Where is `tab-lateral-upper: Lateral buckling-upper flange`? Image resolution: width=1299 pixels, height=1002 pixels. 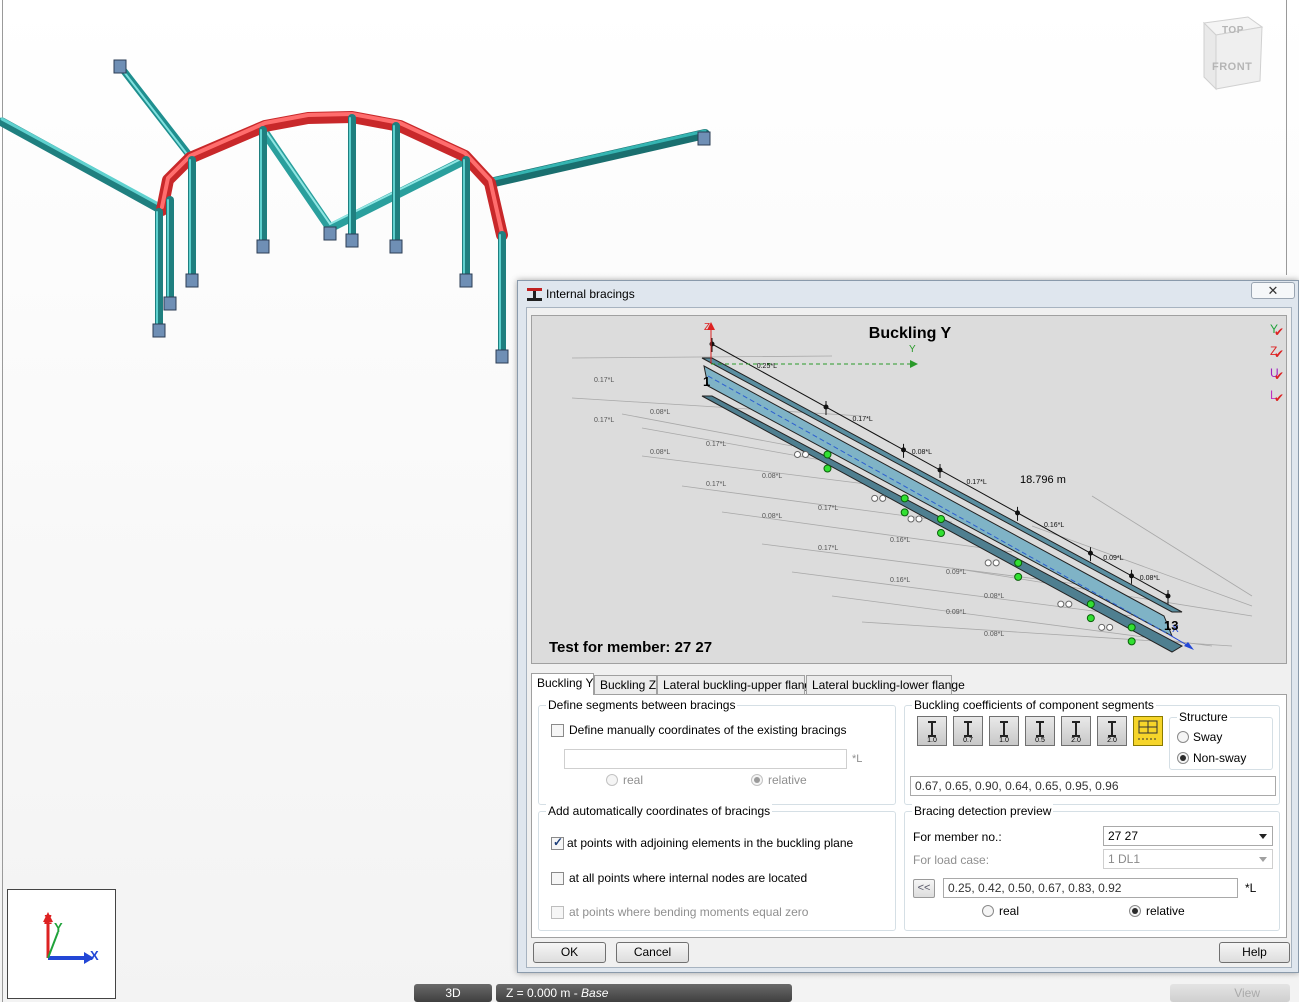 tab-lateral-upper: Lateral buckling-upper flange is located at coordinates (737, 684).